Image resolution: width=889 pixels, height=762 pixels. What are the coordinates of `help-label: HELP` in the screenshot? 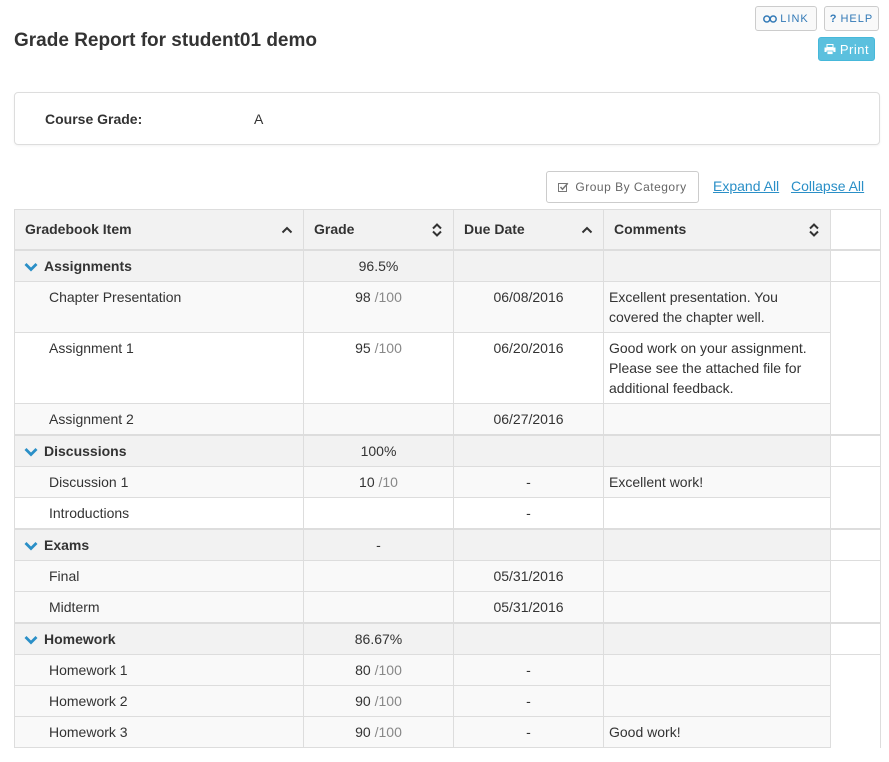 It's located at (857, 18).